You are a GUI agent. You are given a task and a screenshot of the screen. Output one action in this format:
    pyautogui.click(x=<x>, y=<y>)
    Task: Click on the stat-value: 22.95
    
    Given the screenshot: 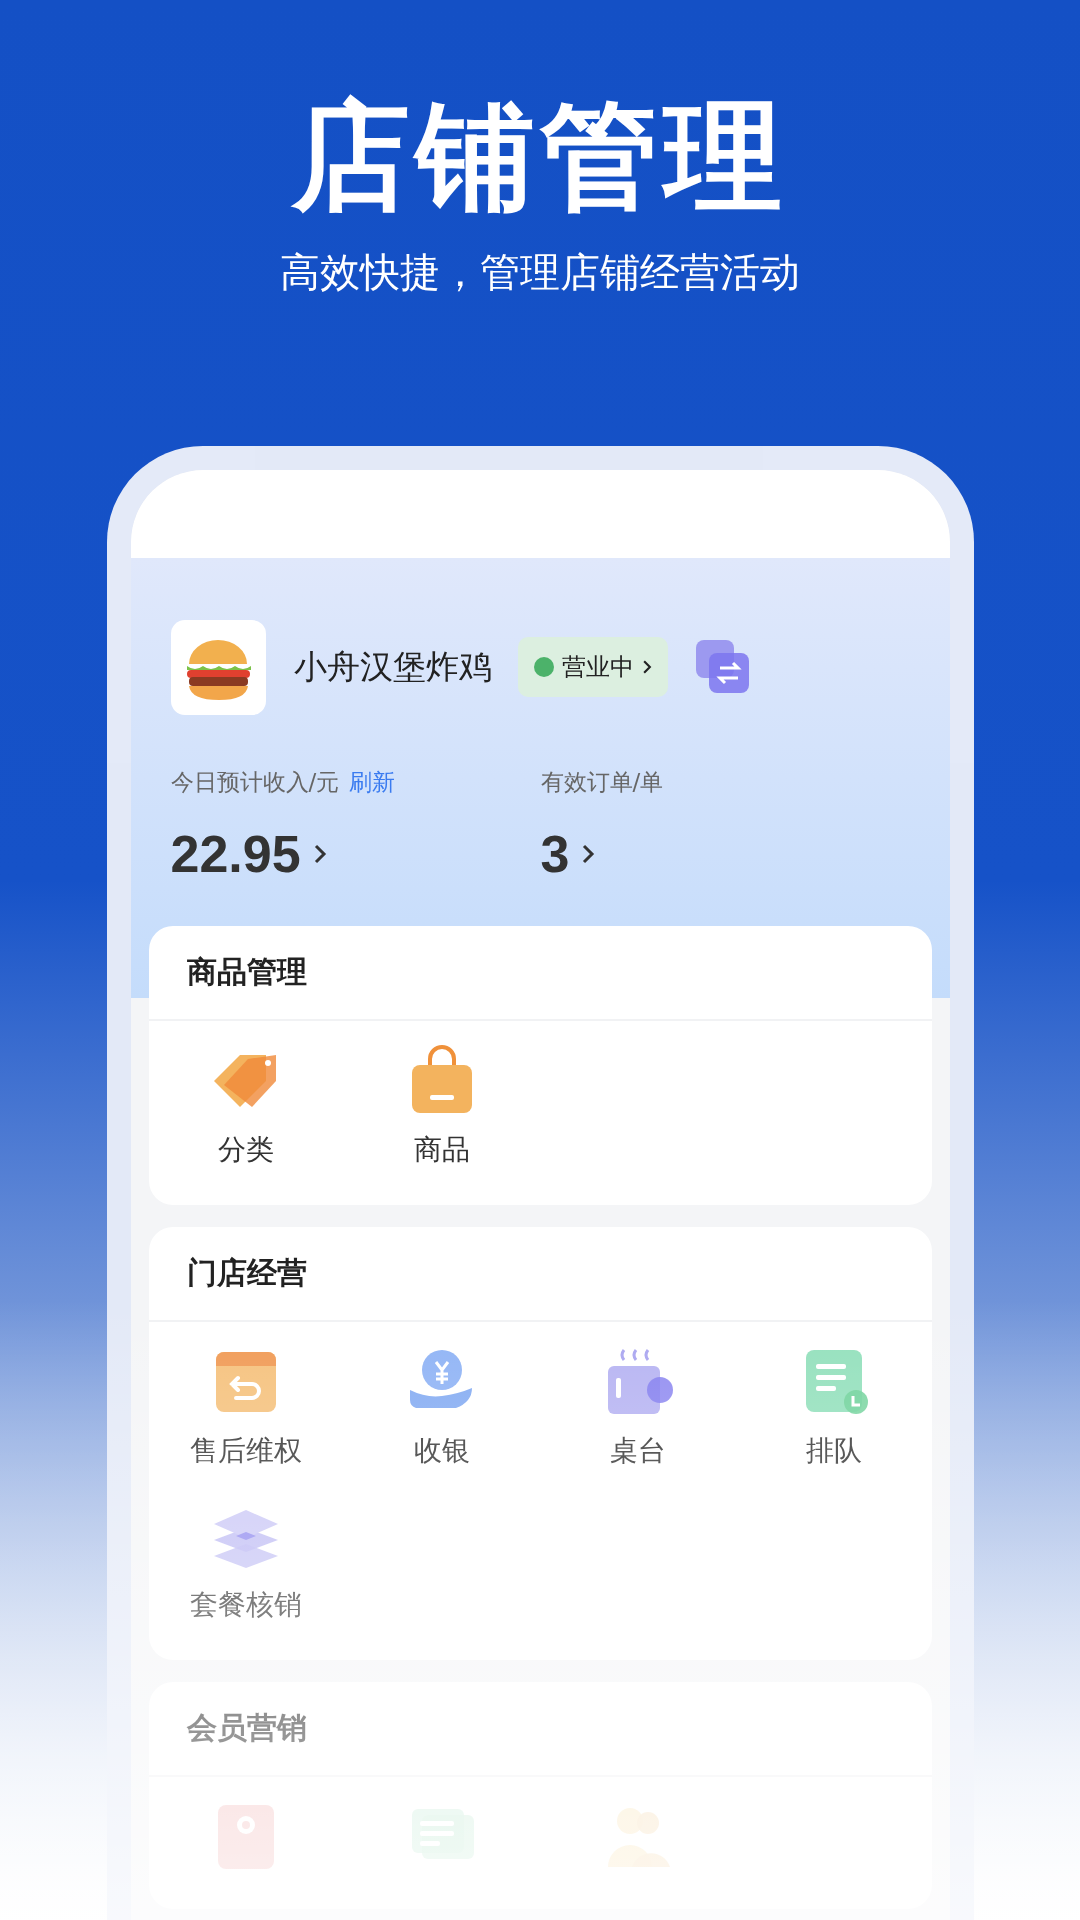 What is the action you would take?
    pyautogui.click(x=248, y=853)
    